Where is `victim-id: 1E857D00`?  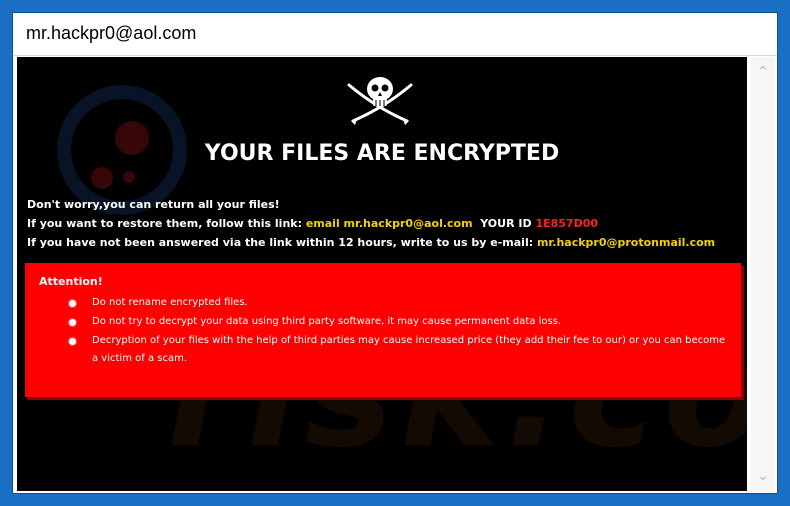
victim-id: 1E857D00 is located at coordinates (567, 223).